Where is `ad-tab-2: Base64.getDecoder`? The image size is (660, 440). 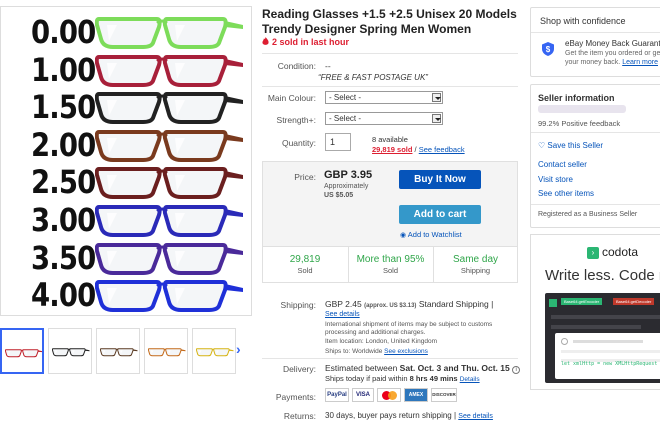 ad-tab-2: Base64.getDecoder is located at coordinates (634, 301).